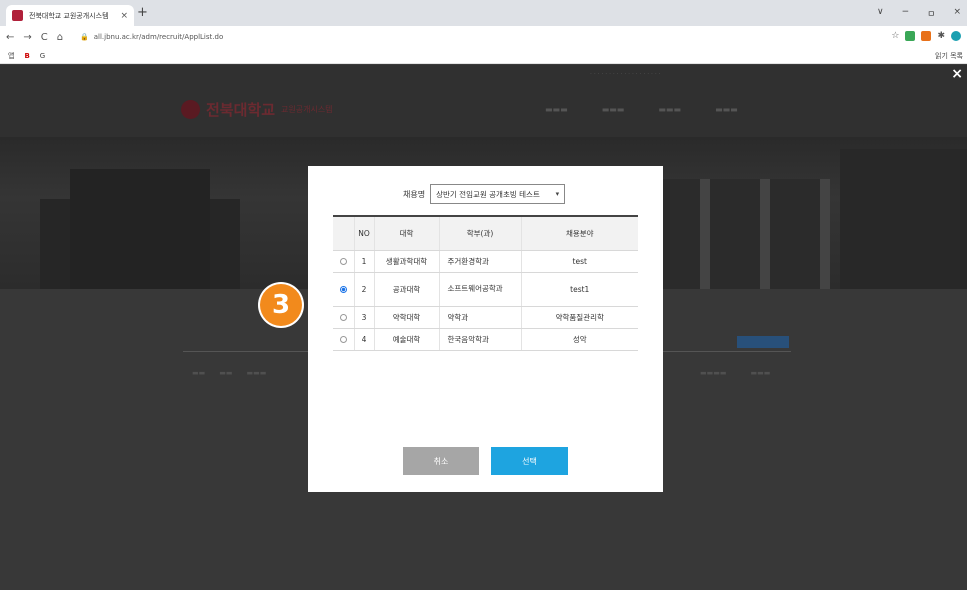 The height and width of the screenshot is (590, 967). I want to click on row-no: 4, so click(363, 339).